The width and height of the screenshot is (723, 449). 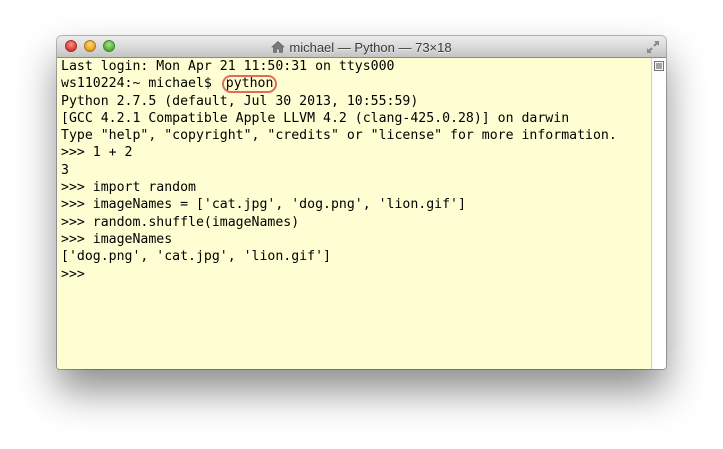 I want to click on terminal-line: ['dog.png', 'cat.jpg', 'lion.gif'], so click(x=196, y=257).